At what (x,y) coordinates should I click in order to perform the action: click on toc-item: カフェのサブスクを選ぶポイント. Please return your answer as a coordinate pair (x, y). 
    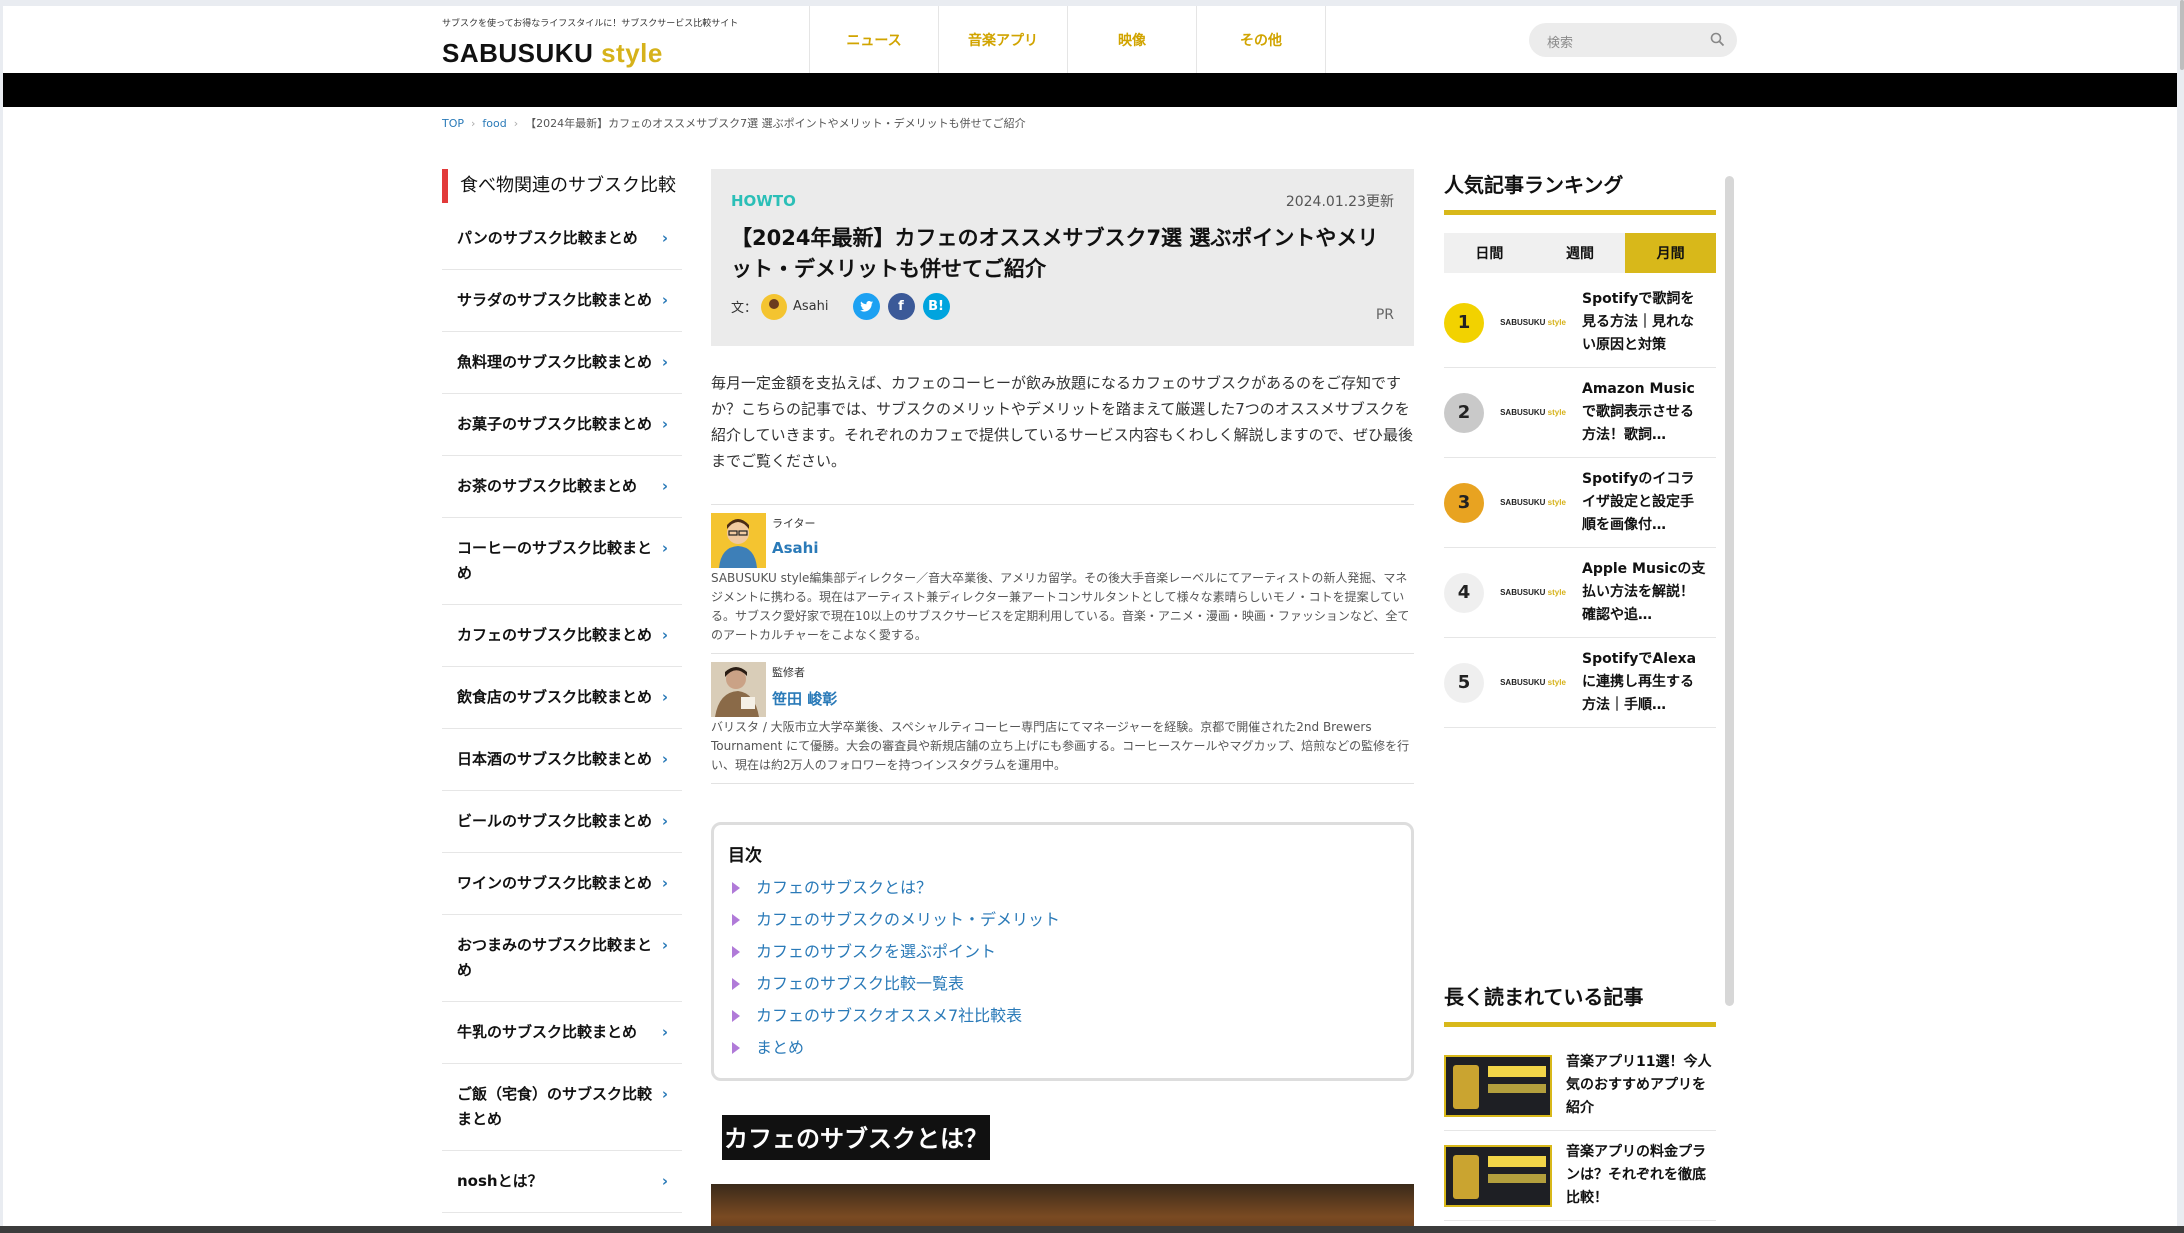
    Looking at the image, I should click on (1062, 952).